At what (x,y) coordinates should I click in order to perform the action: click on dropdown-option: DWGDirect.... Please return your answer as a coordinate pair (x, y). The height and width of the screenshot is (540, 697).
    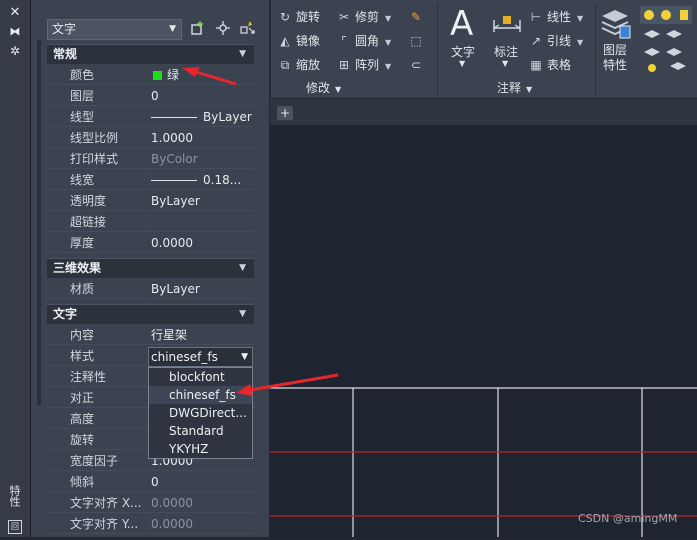
    Looking at the image, I should click on (200, 413).